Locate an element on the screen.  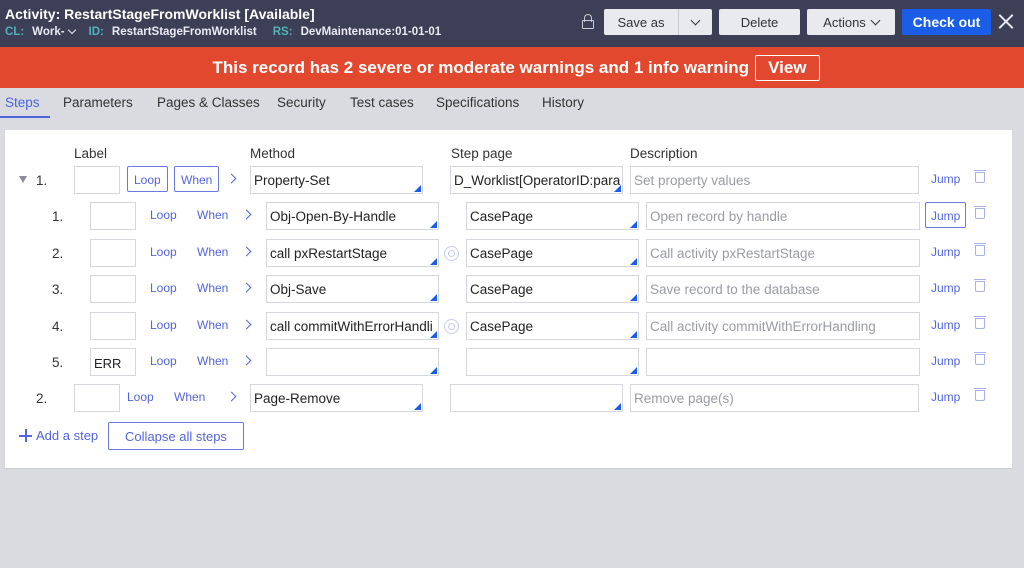
class-value: Work- is located at coordinates (48, 32).